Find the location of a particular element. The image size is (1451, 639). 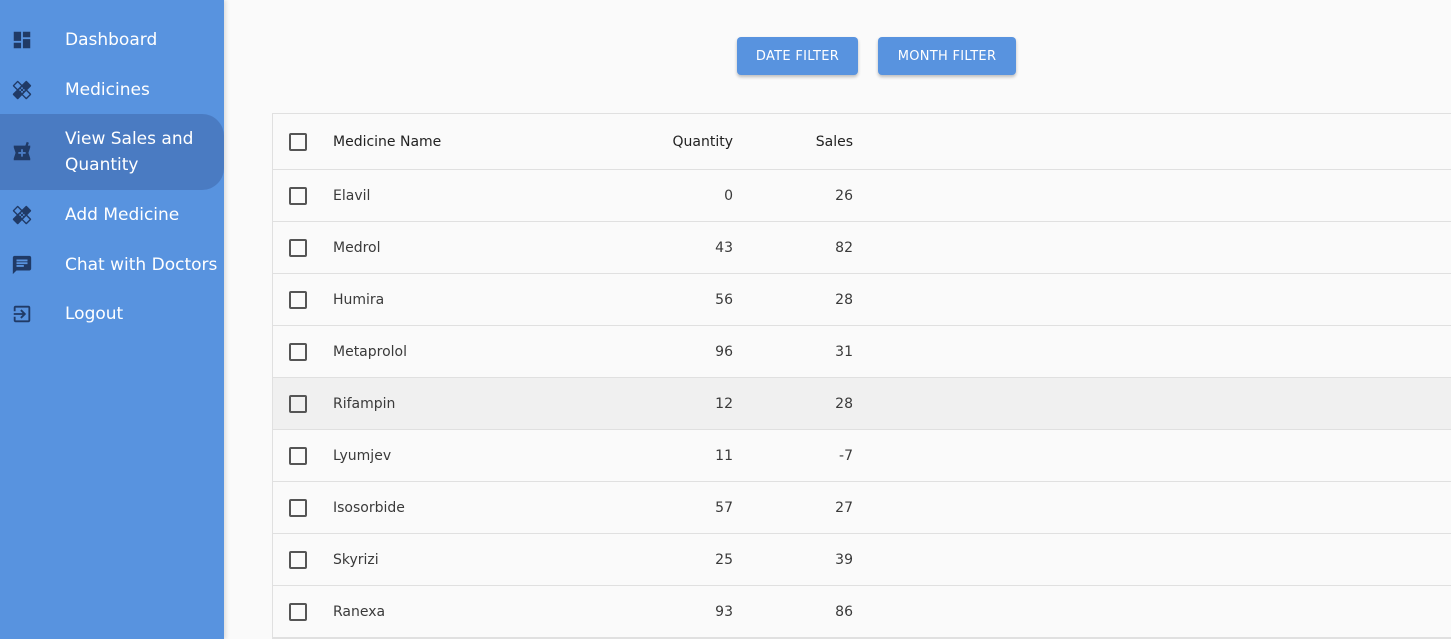

sidebar-item-dashboard: Dashboard is located at coordinates (112, 40).